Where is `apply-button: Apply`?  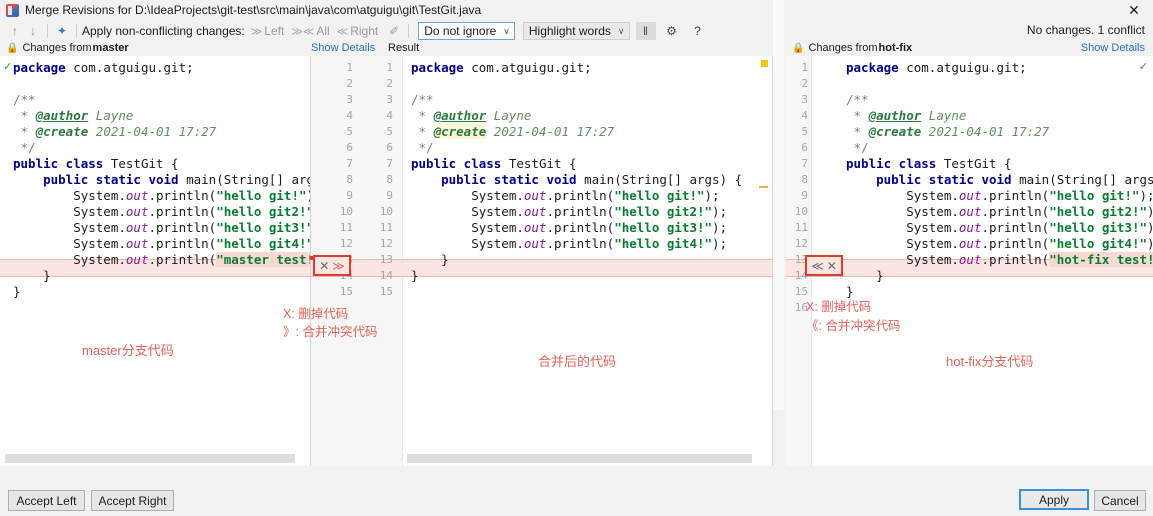 apply-button: Apply is located at coordinates (1054, 499).